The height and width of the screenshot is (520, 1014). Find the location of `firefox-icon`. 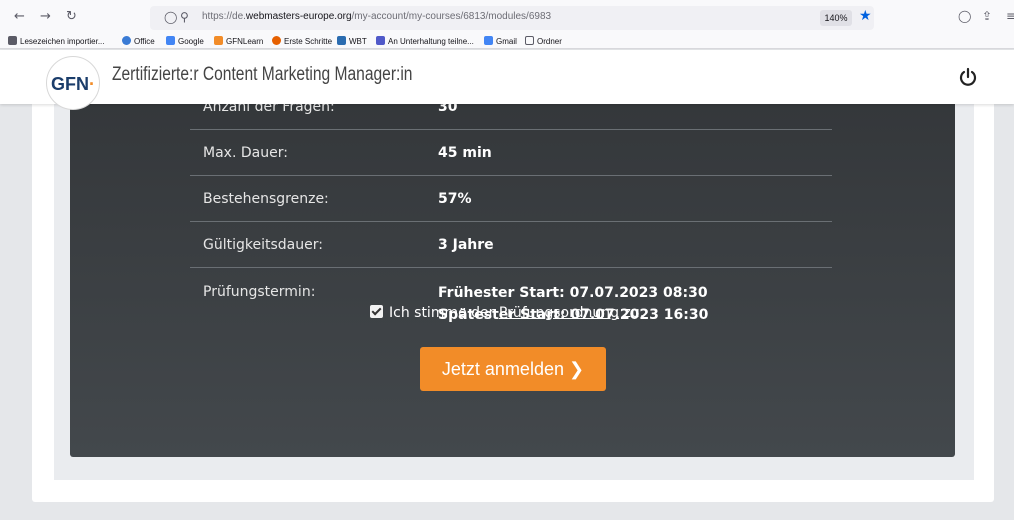

firefox-icon is located at coordinates (276, 40).